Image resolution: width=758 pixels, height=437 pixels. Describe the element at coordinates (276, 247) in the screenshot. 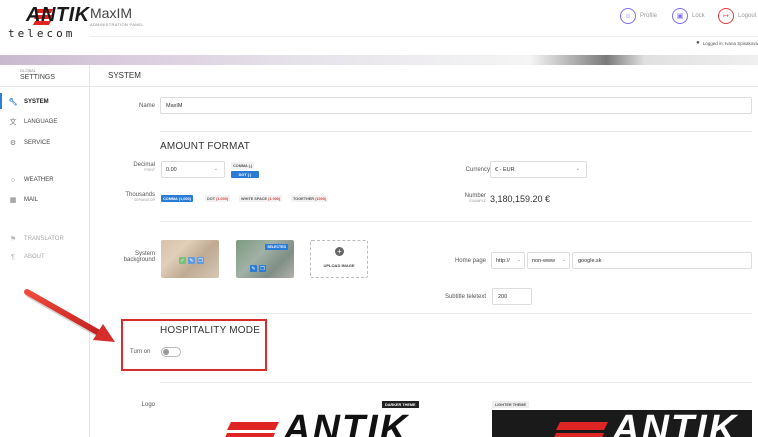

I see `selected-badge: SELECTED` at that location.